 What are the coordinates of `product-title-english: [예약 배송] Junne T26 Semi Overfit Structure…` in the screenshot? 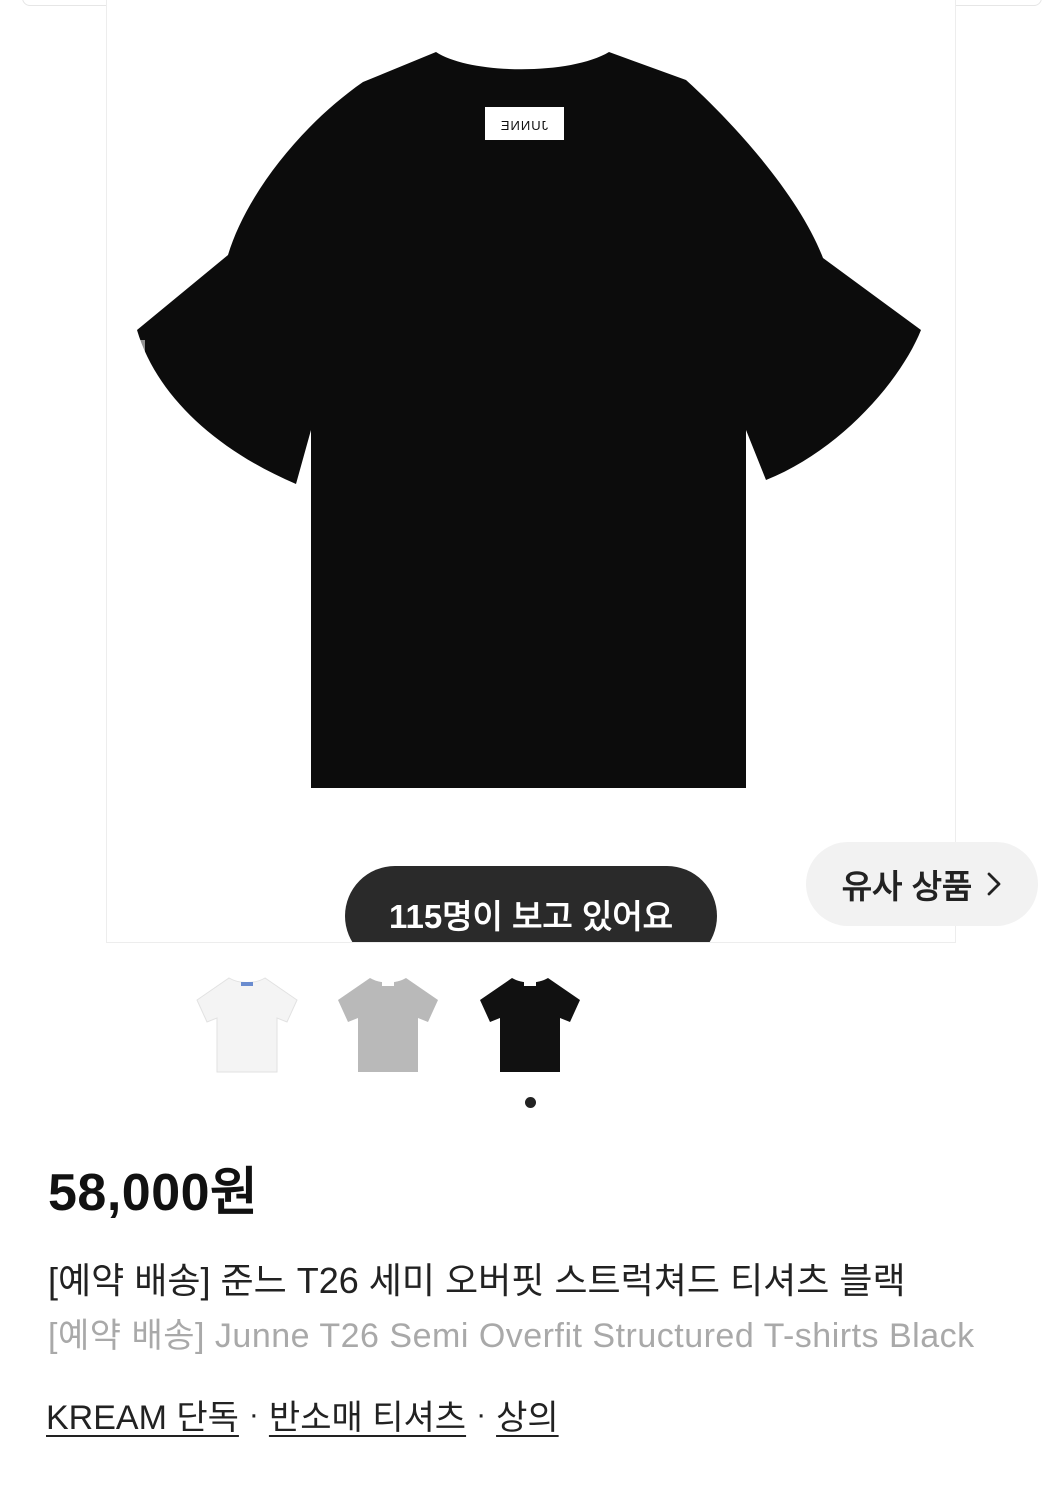 It's located at (511, 1336).